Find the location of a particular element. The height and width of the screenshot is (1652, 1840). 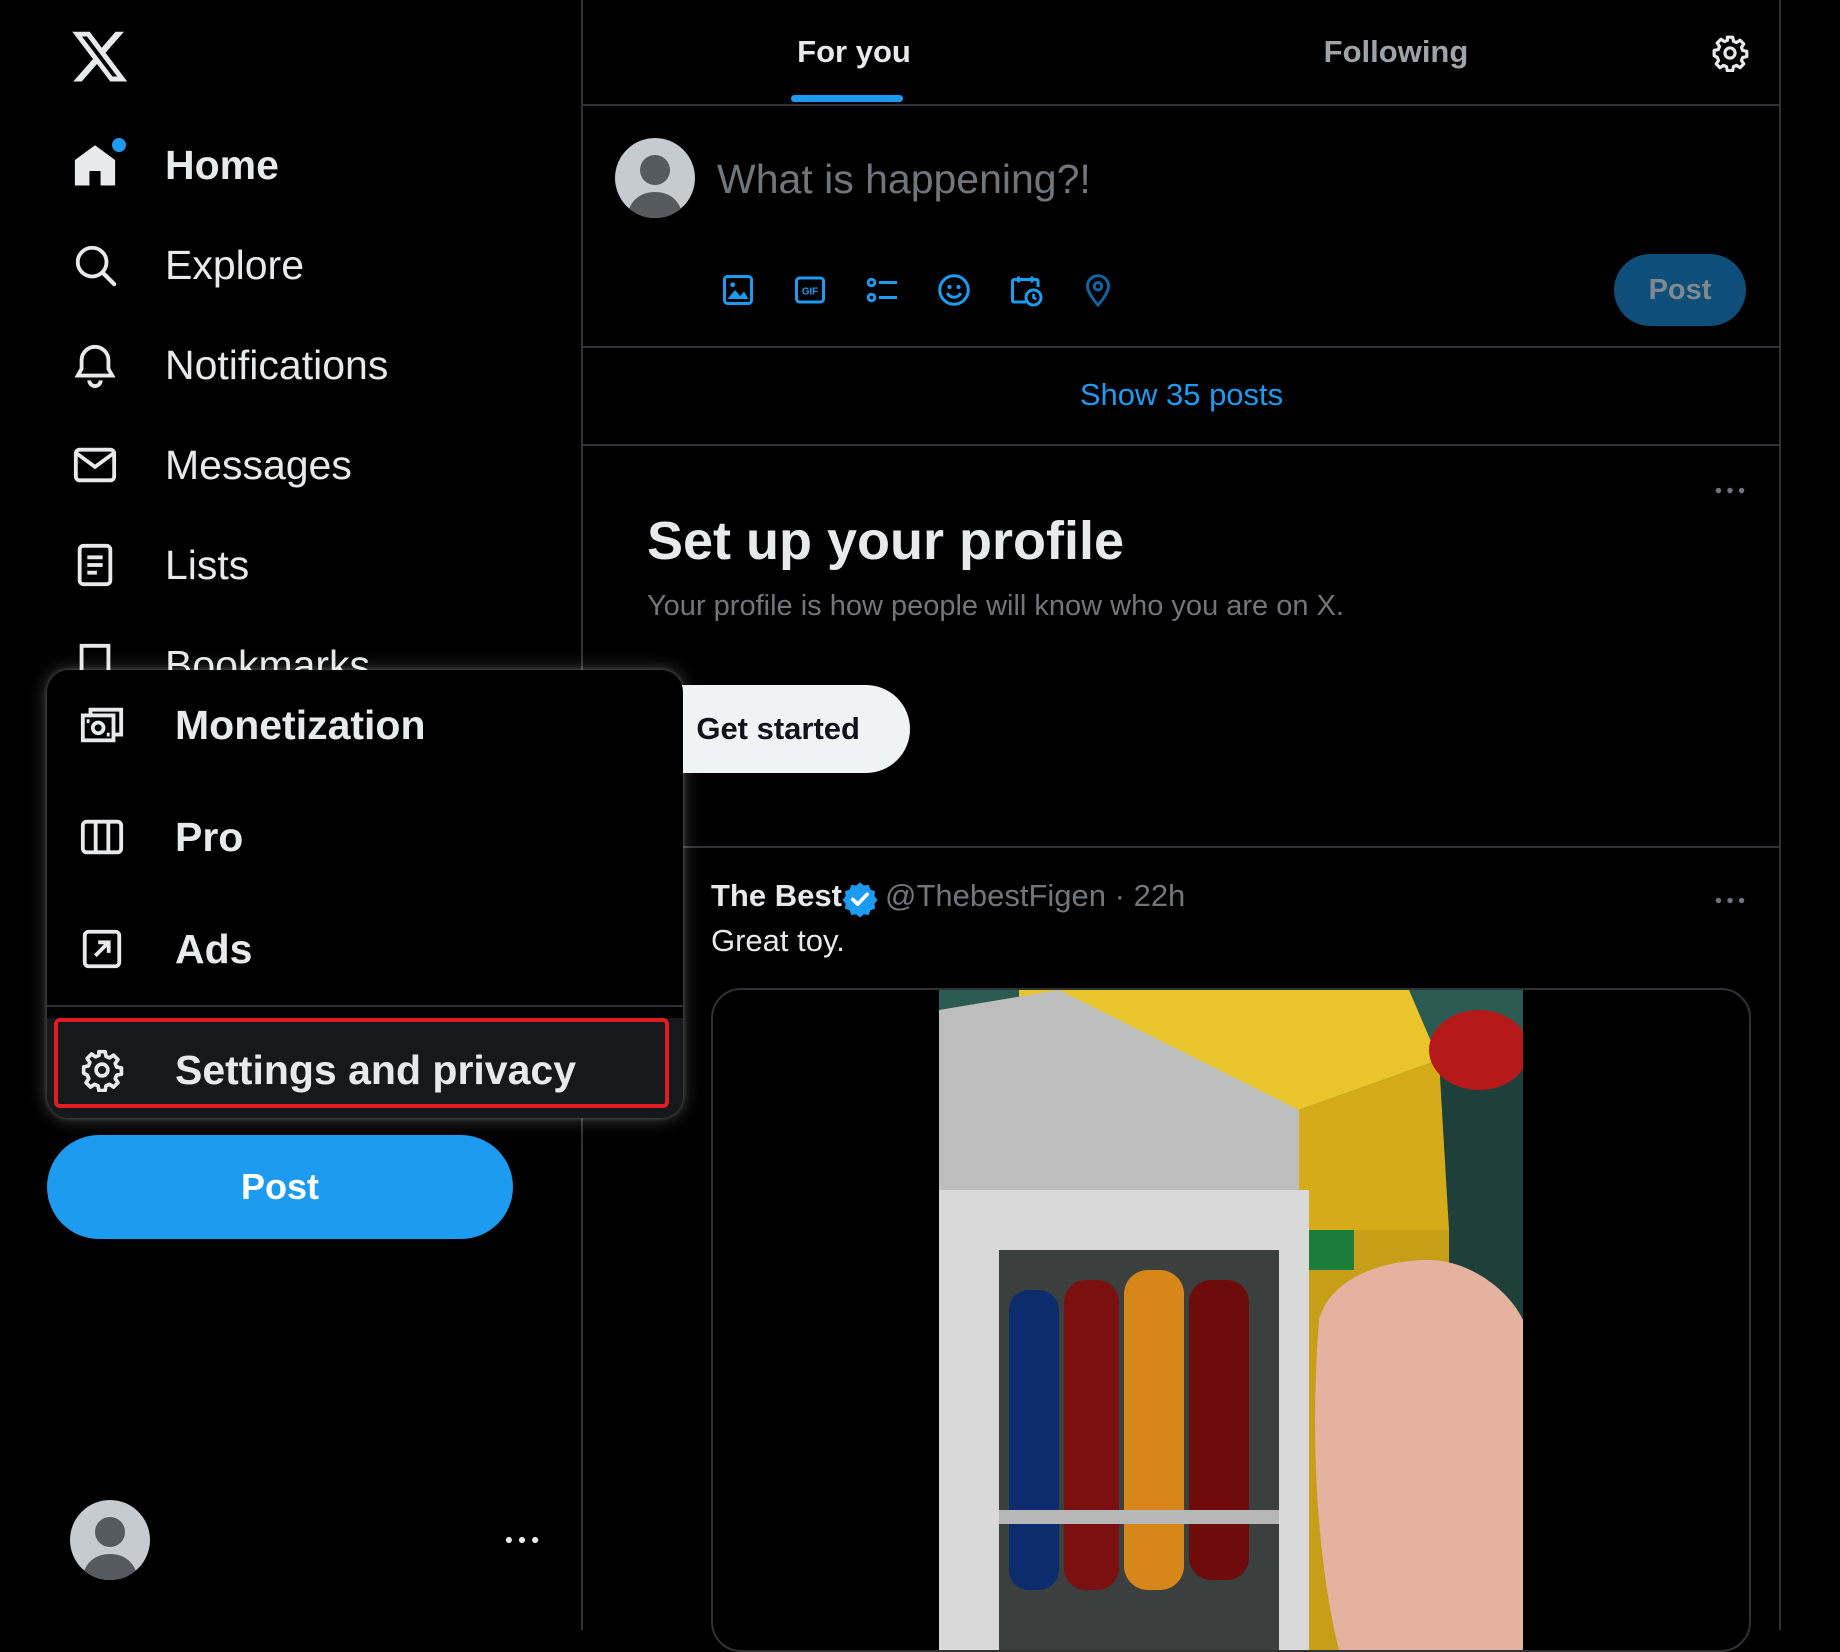

tab-for-you: For you is located at coordinates (854, 52).